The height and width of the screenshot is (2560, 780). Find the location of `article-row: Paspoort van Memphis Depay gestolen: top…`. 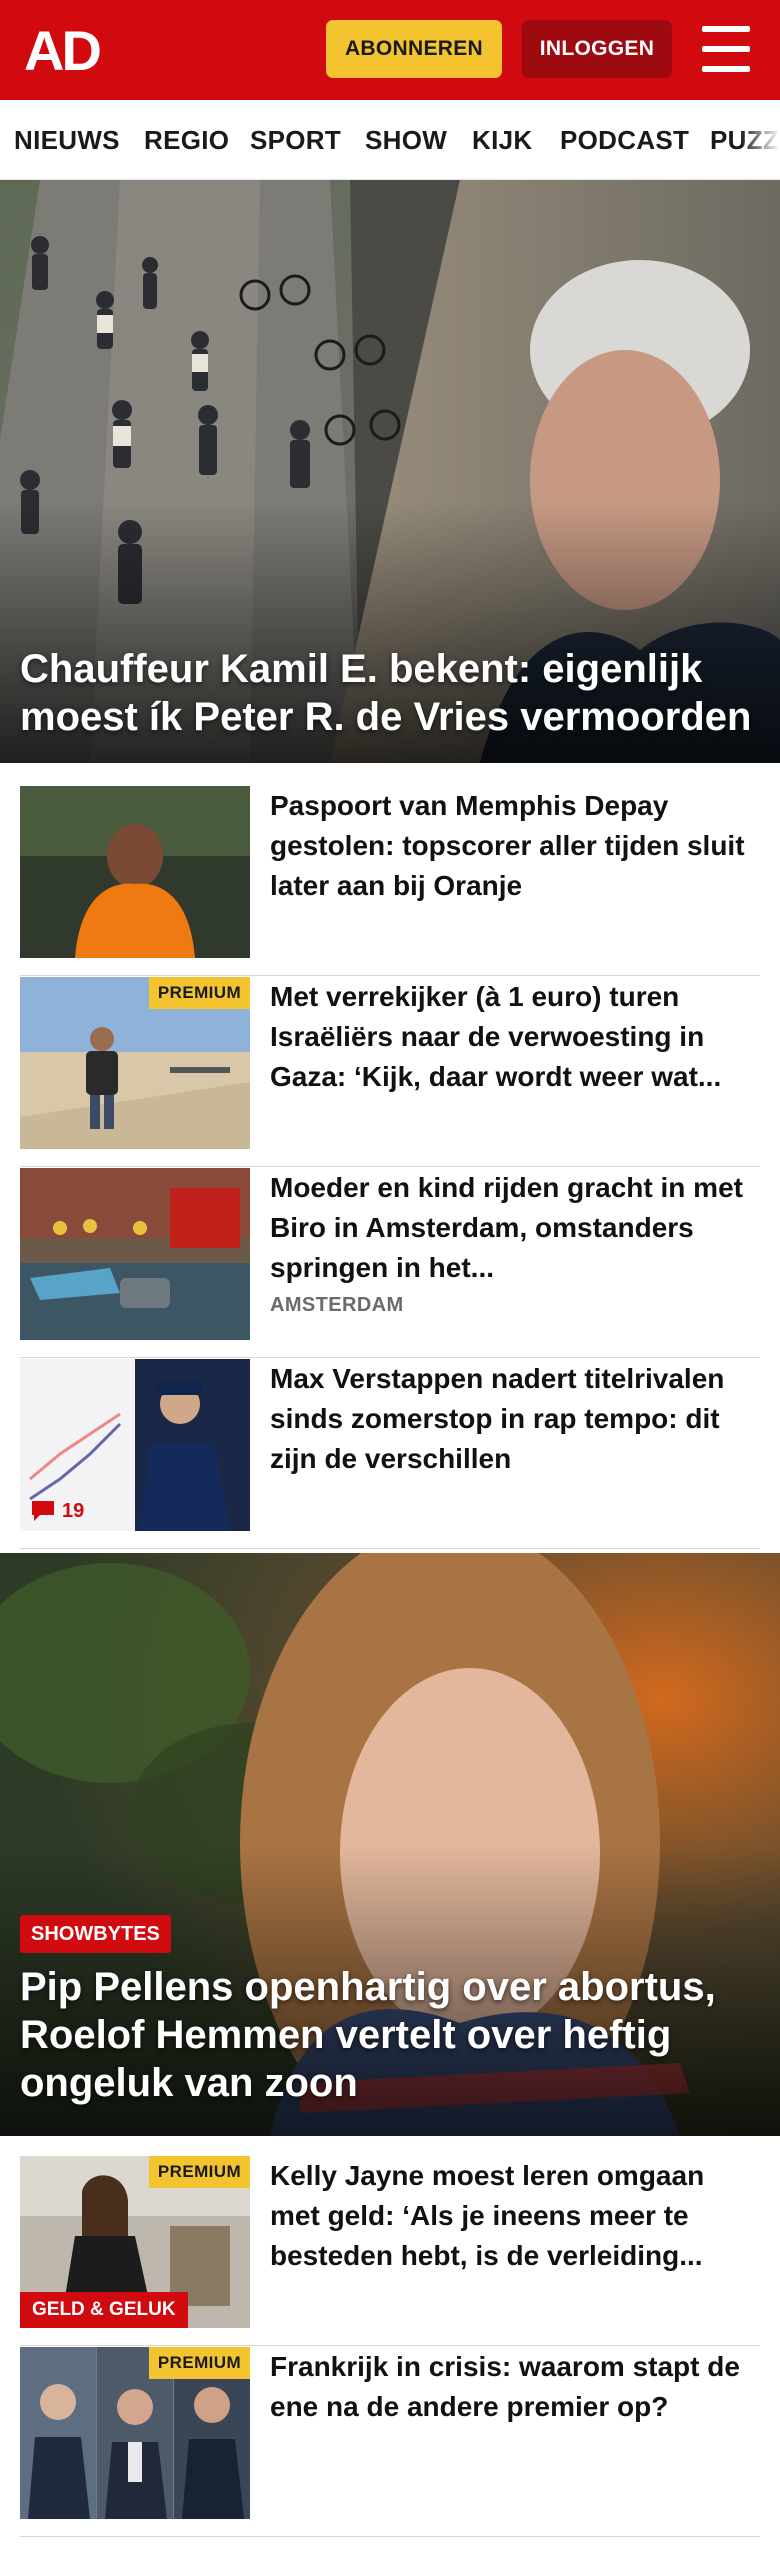

article-row: Paspoort van Memphis Depay gestolen: top… is located at coordinates (390, 881).